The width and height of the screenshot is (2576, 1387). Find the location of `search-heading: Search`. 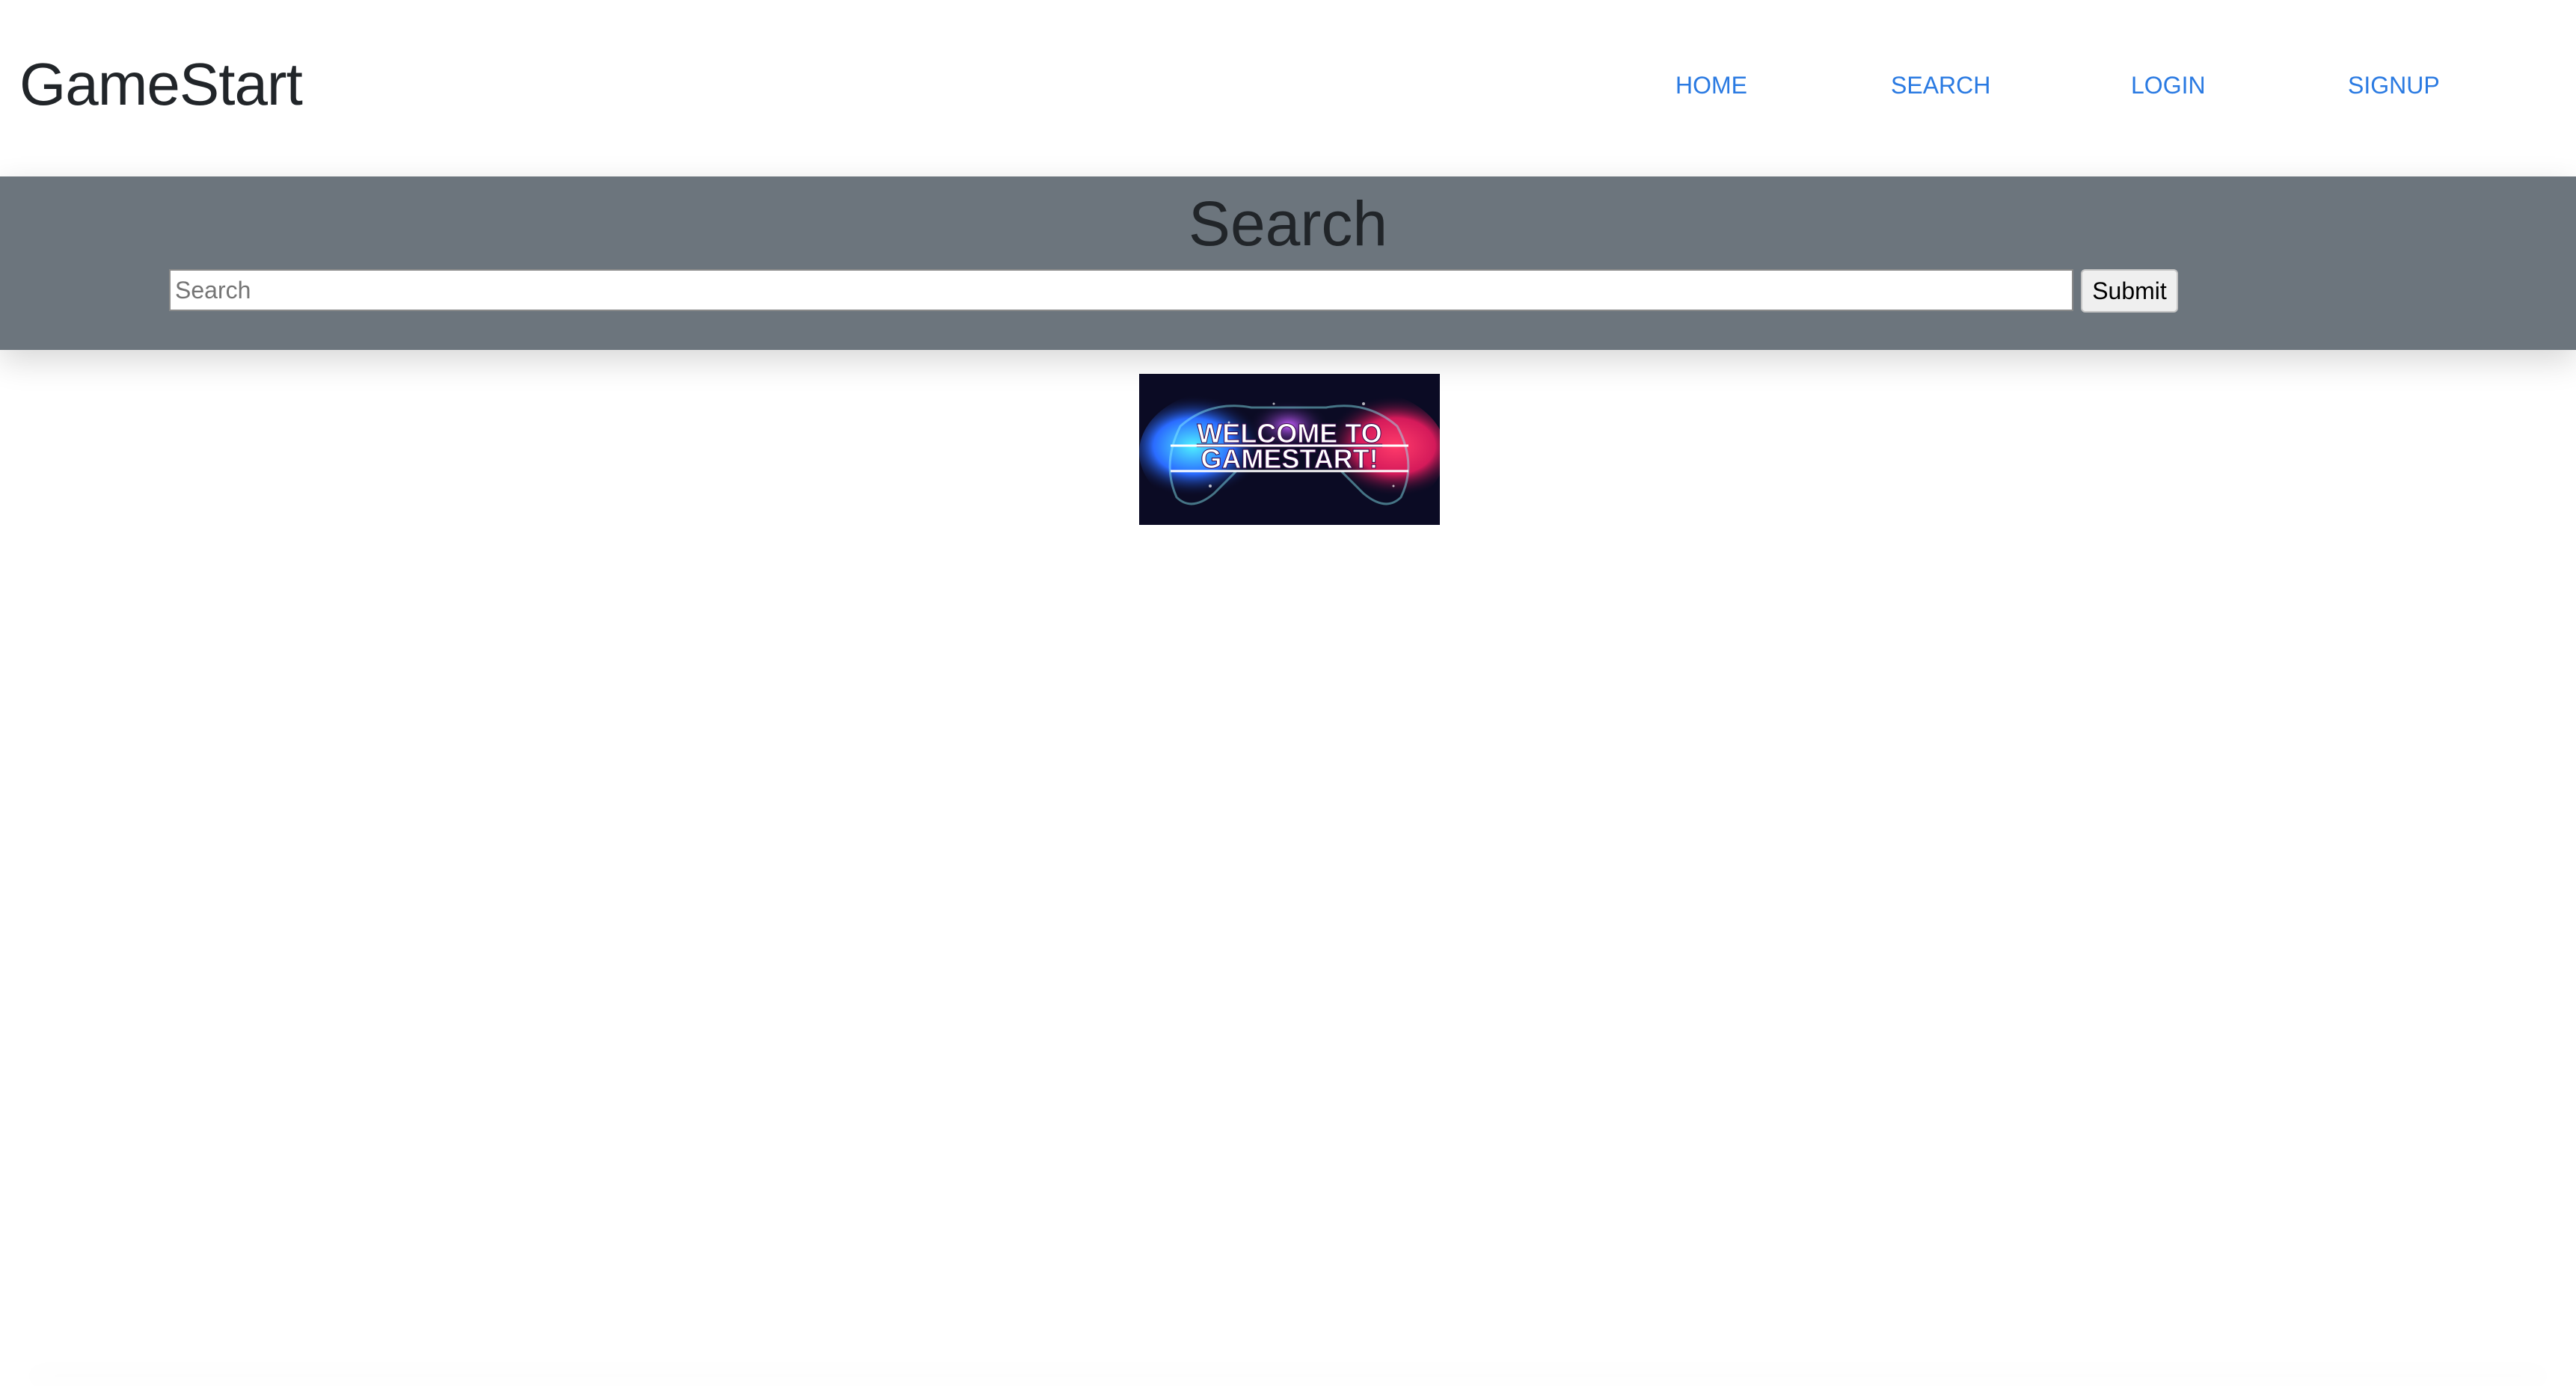

search-heading: Search is located at coordinates (1288, 223).